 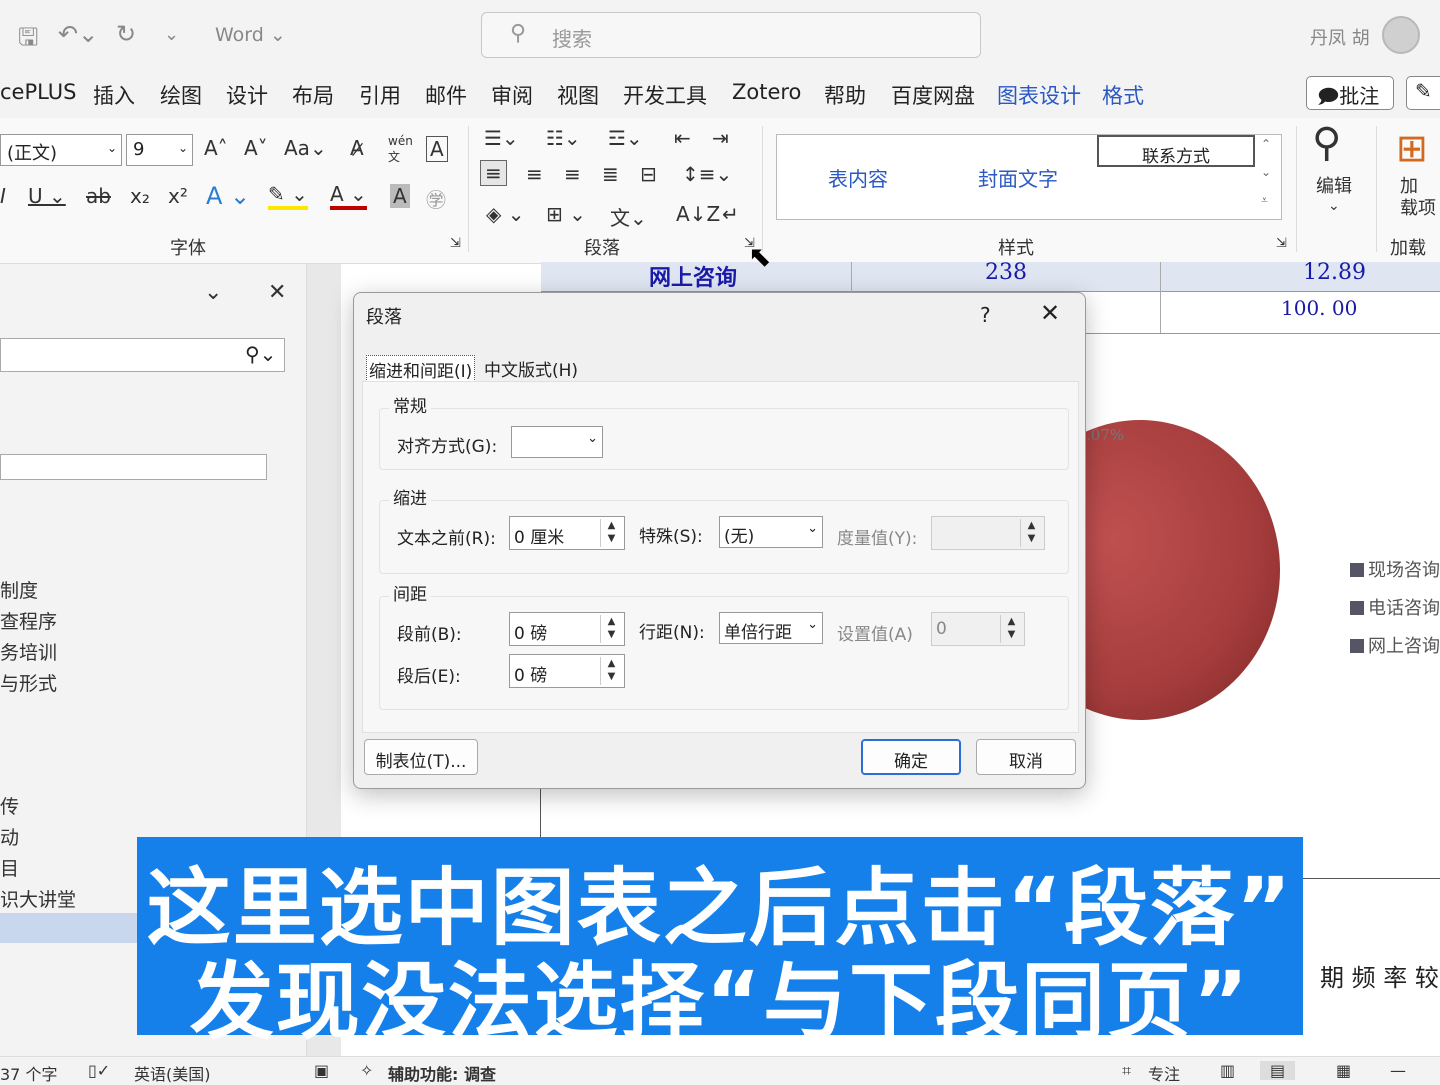 I want to click on align-right-icon: ≡, so click(x=572, y=174).